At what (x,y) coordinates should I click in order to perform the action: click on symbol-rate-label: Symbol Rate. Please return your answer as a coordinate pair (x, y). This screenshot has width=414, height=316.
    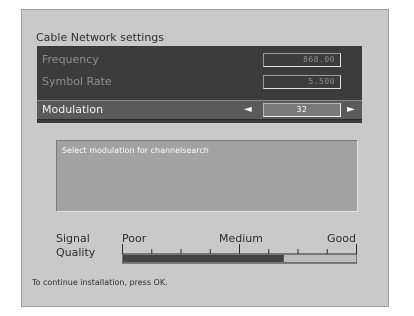
    Looking at the image, I should click on (77, 81).